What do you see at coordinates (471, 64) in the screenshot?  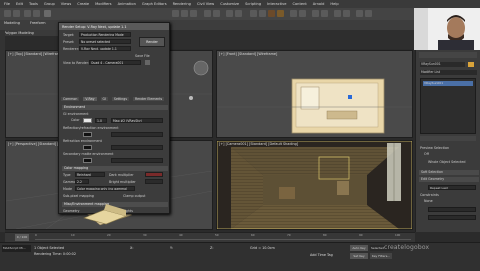 I see `object-color-swatch` at bounding box center [471, 64].